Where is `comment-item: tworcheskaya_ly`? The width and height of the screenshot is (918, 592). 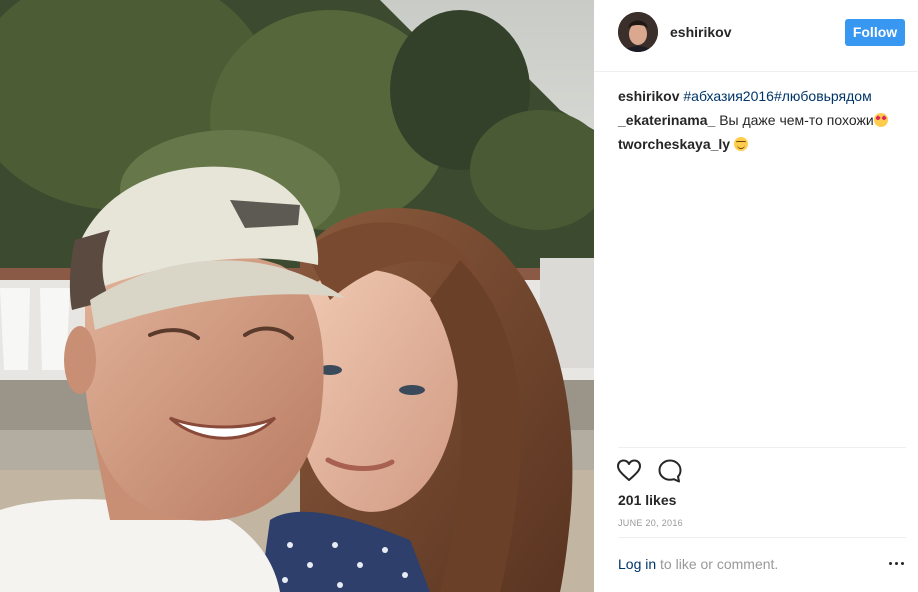 comment-item: tworcheskaya_ly is located at coordinates (763, 144).